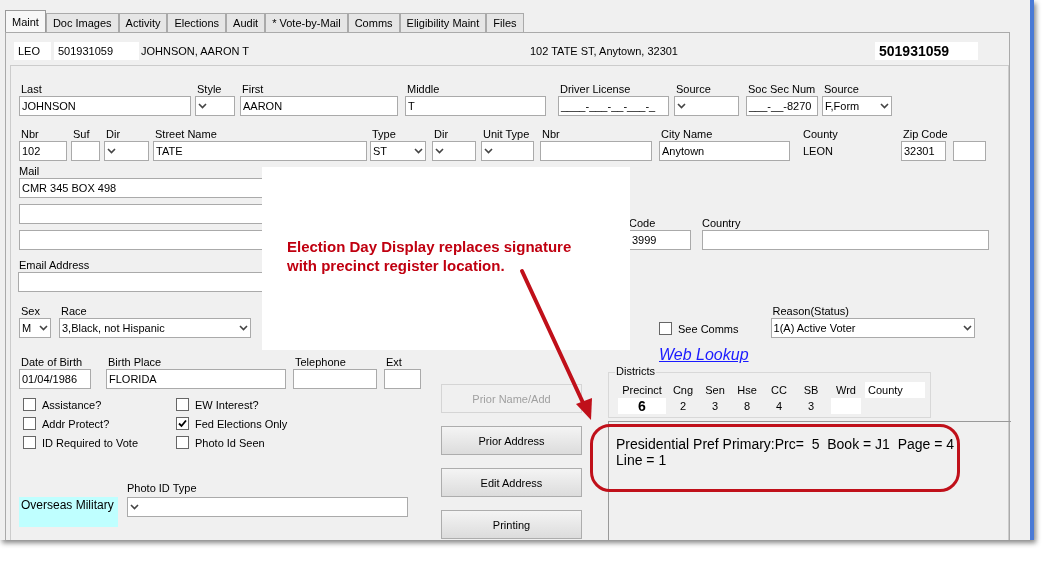  Describe the element at coordinates (595, 89) in the screenshot. I see `field-label: Driver License` at that location.